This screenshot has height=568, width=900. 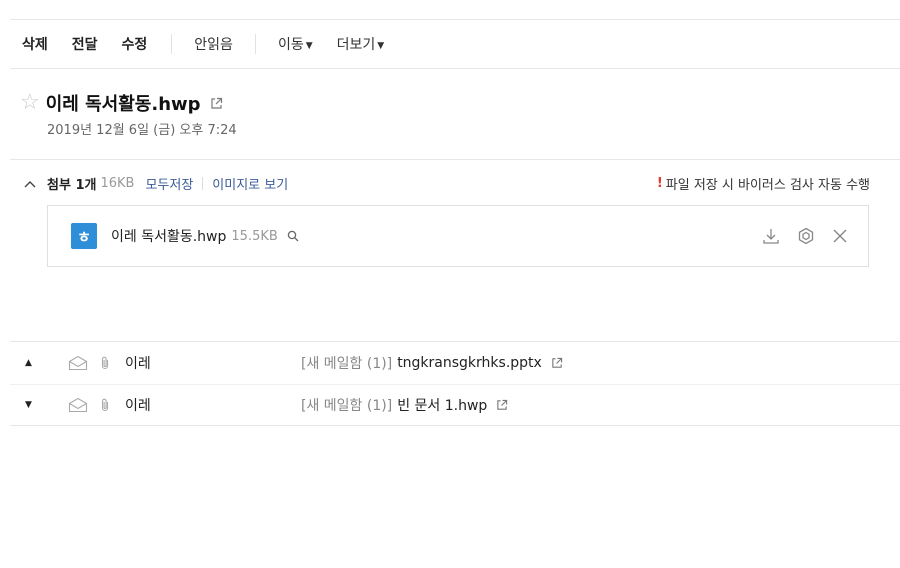 What do you see at coordinates (25, 363) in the screenshot?
I see `previous-mail-arrow-icon: ▲` at bounding box center [25, 363].